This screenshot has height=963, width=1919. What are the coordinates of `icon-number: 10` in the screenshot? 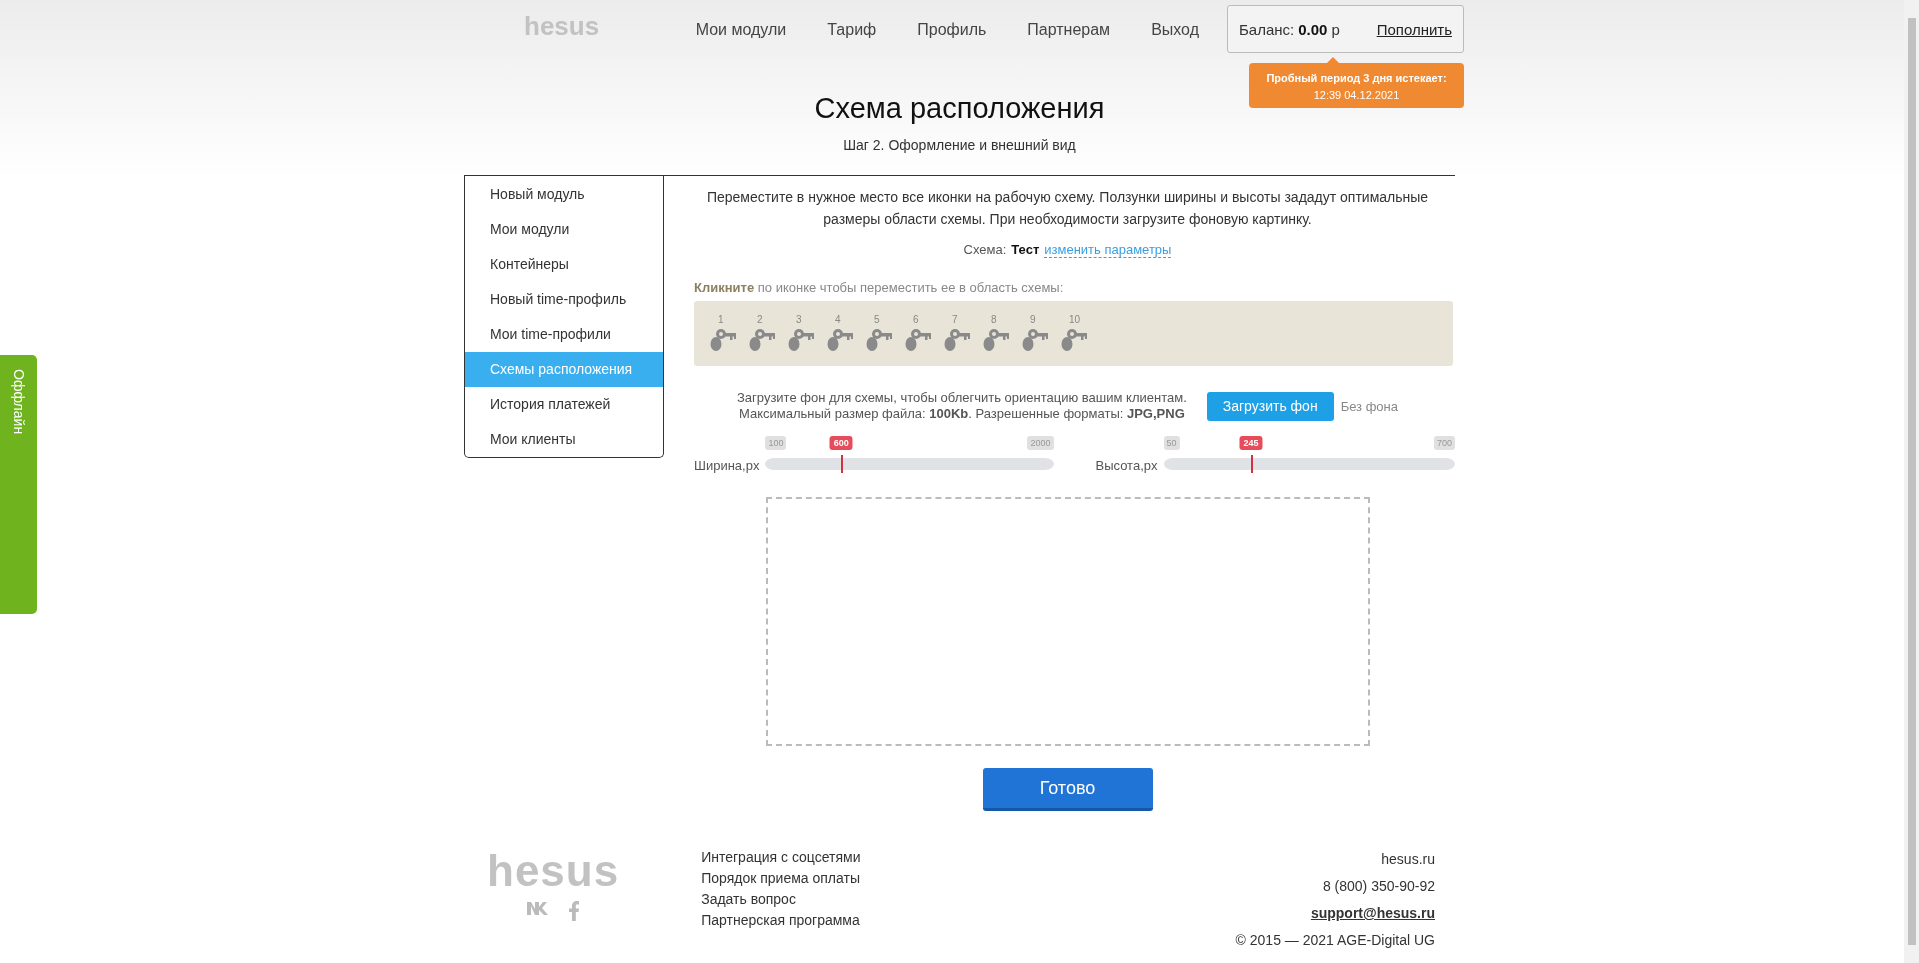 It's located at (1075, 319).